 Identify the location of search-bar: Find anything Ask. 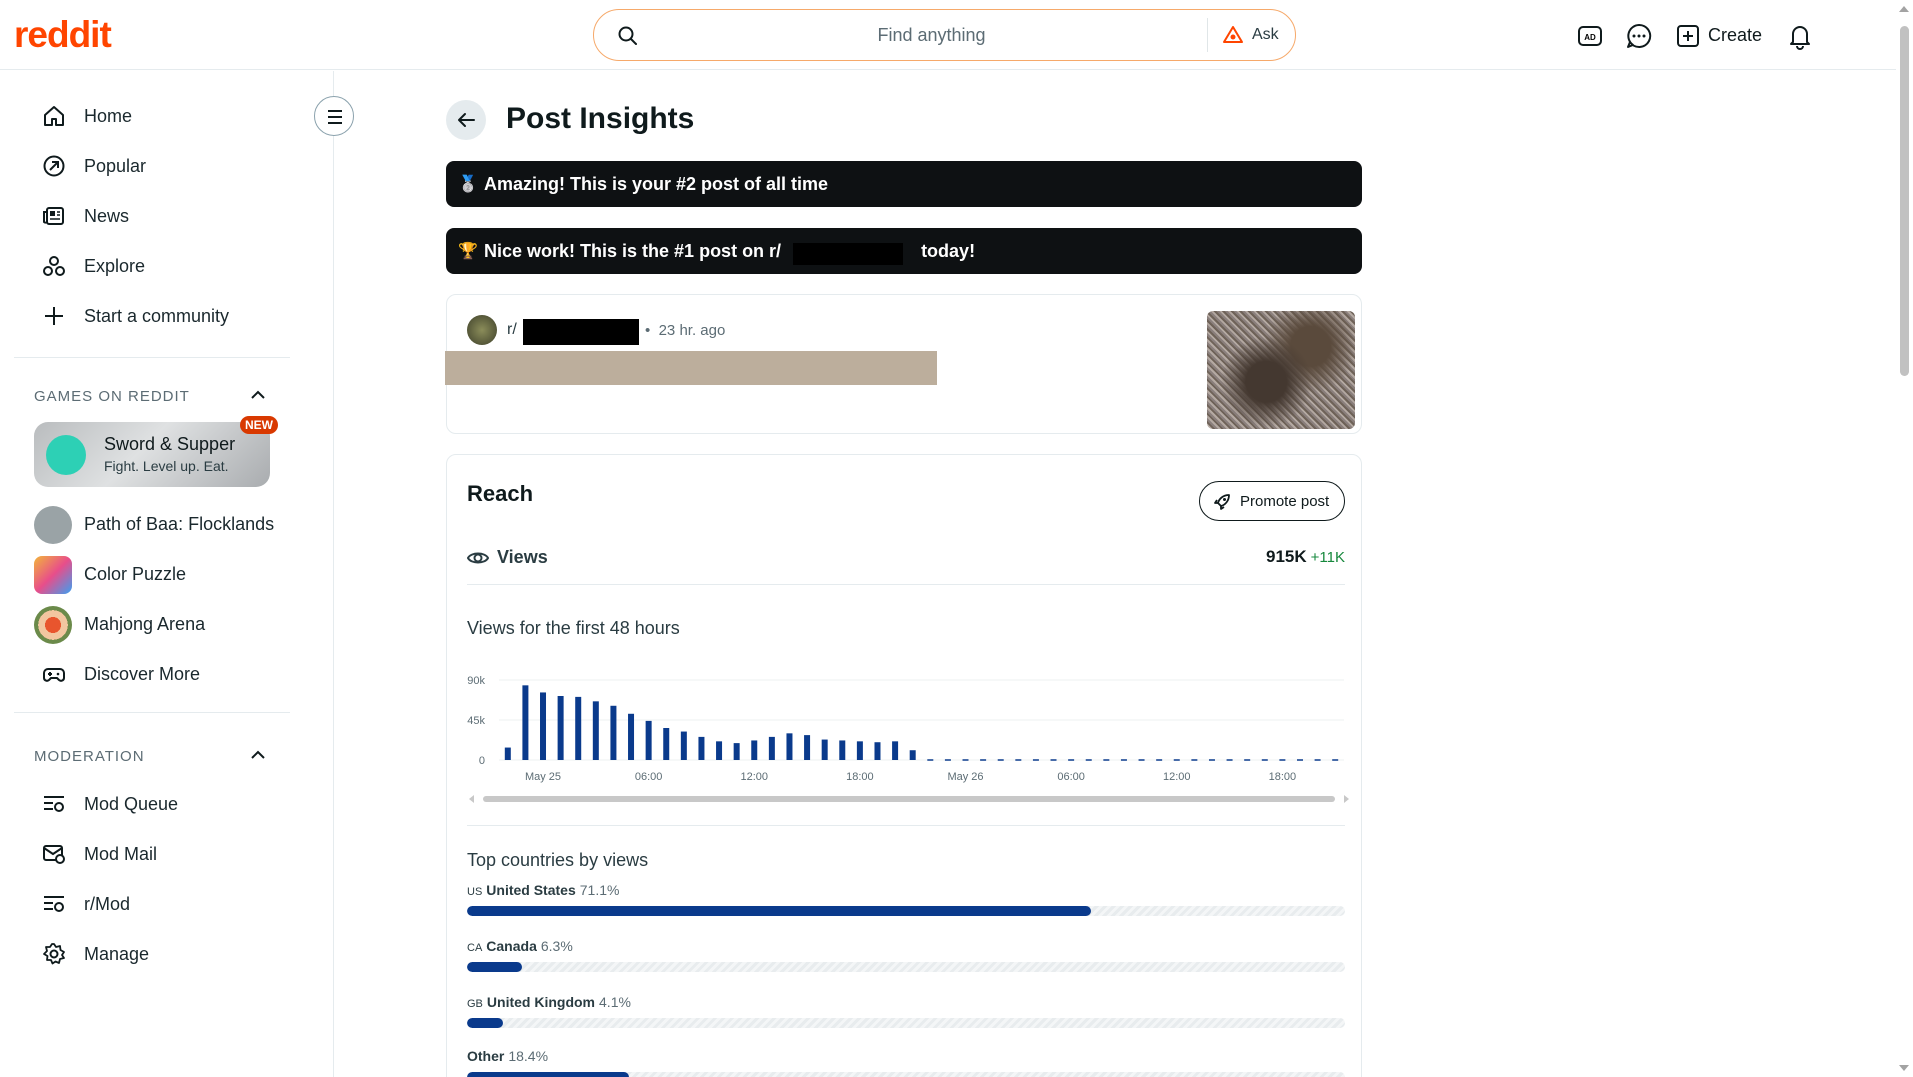
(944, 35).